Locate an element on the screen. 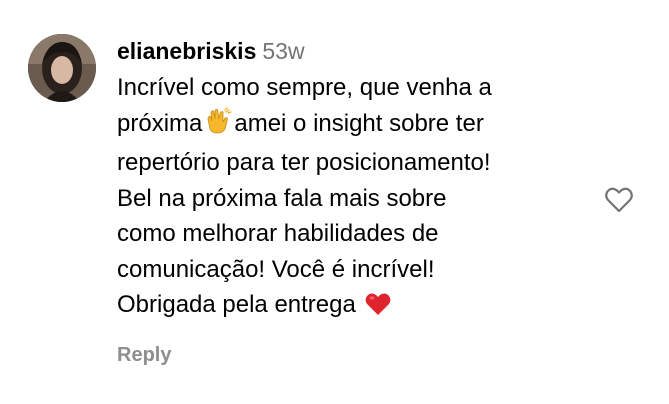 This screenshot has width=669, height=404. comment-text-fragment: amei o insight sobre ter is located at coordinates (359, 123).